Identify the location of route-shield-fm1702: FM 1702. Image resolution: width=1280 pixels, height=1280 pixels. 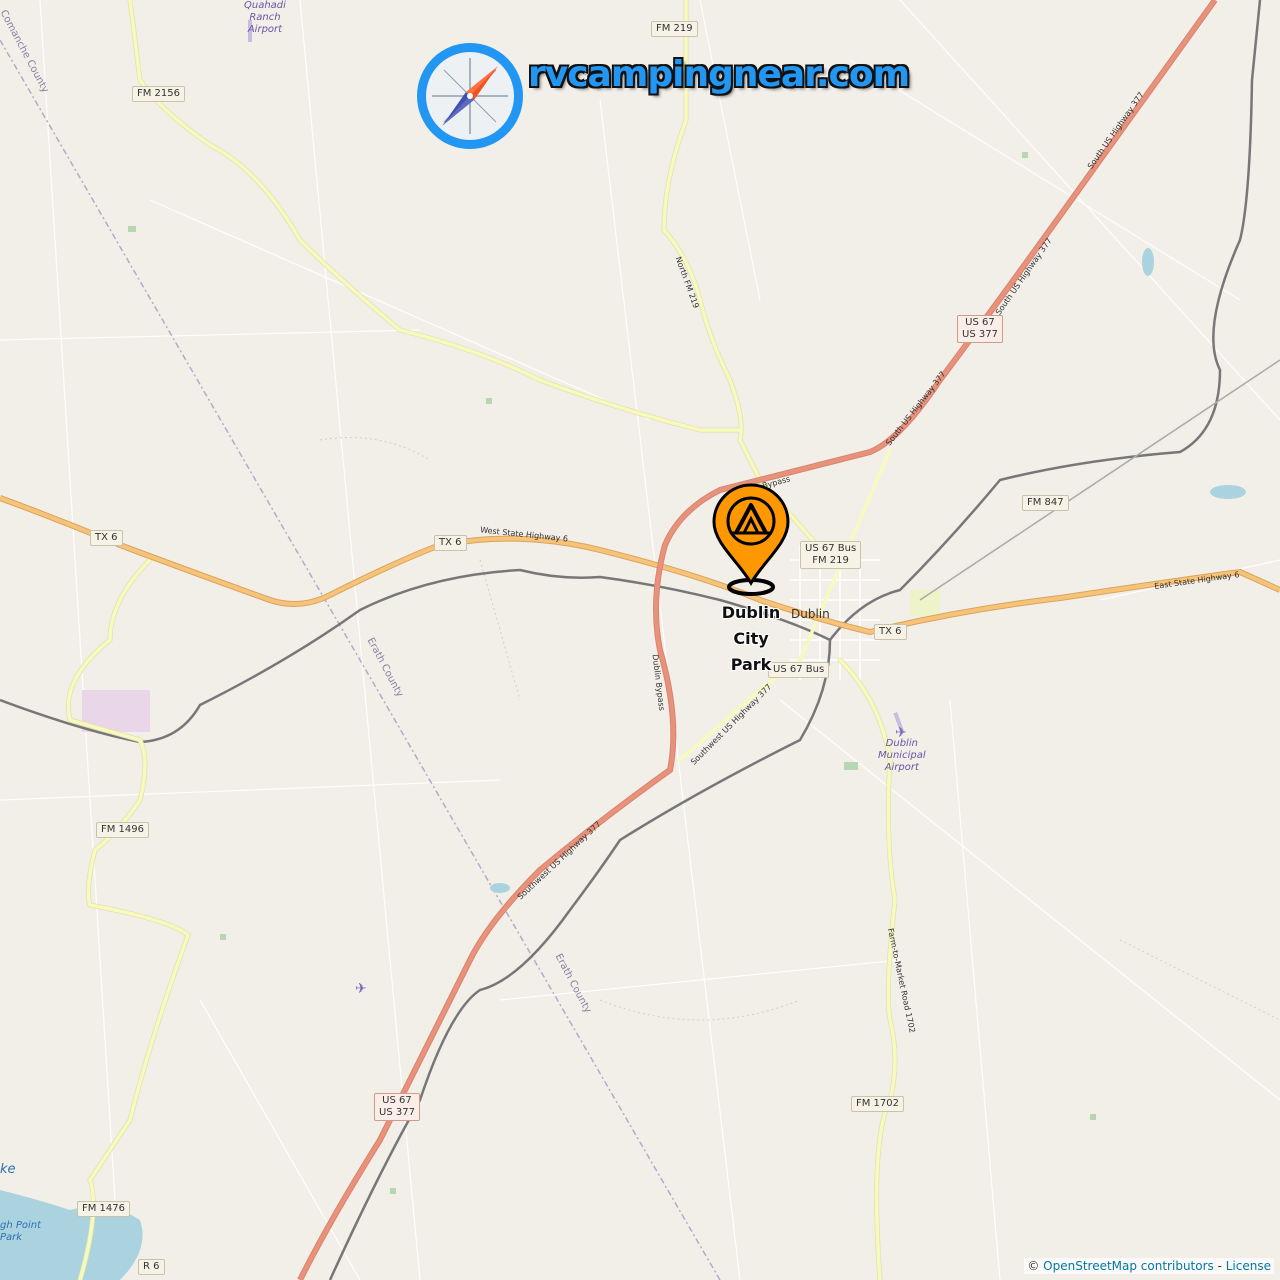
(878, 1104).